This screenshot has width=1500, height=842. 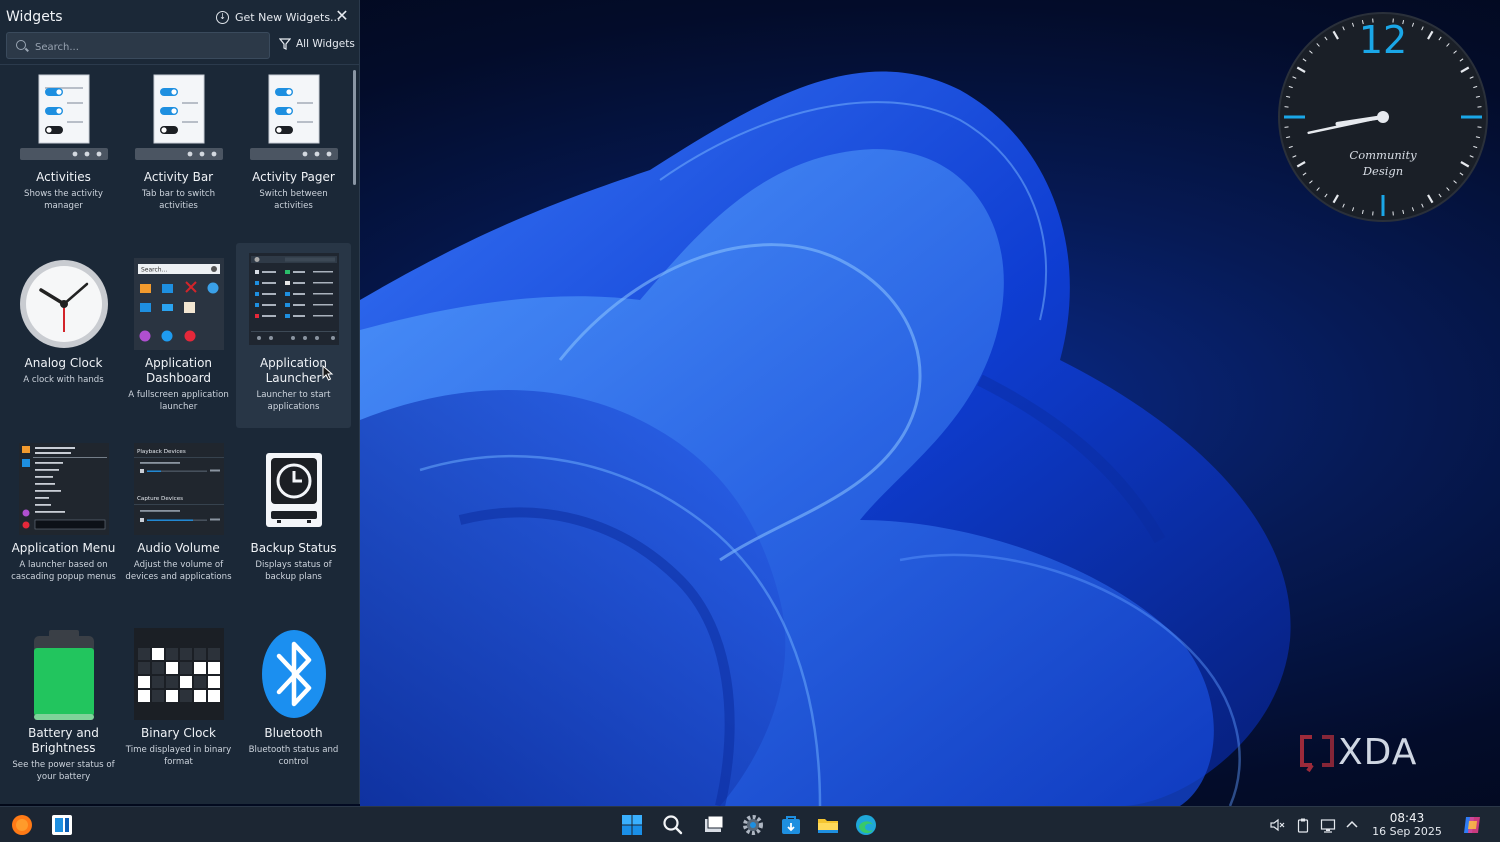 What do you see at coordinates (161, 452) in the screenshot?
I see `audio-playback-heading: Playback Devices` at bounding box center [161, 452].